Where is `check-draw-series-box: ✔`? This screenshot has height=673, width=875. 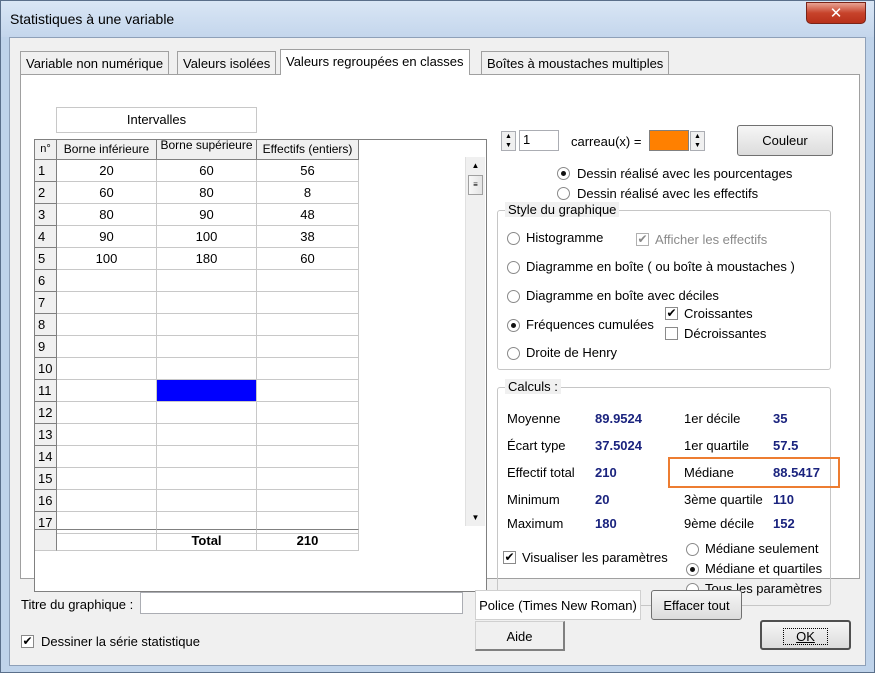 check-draw-series-box: ✔ is located at coordinates (27, 642).